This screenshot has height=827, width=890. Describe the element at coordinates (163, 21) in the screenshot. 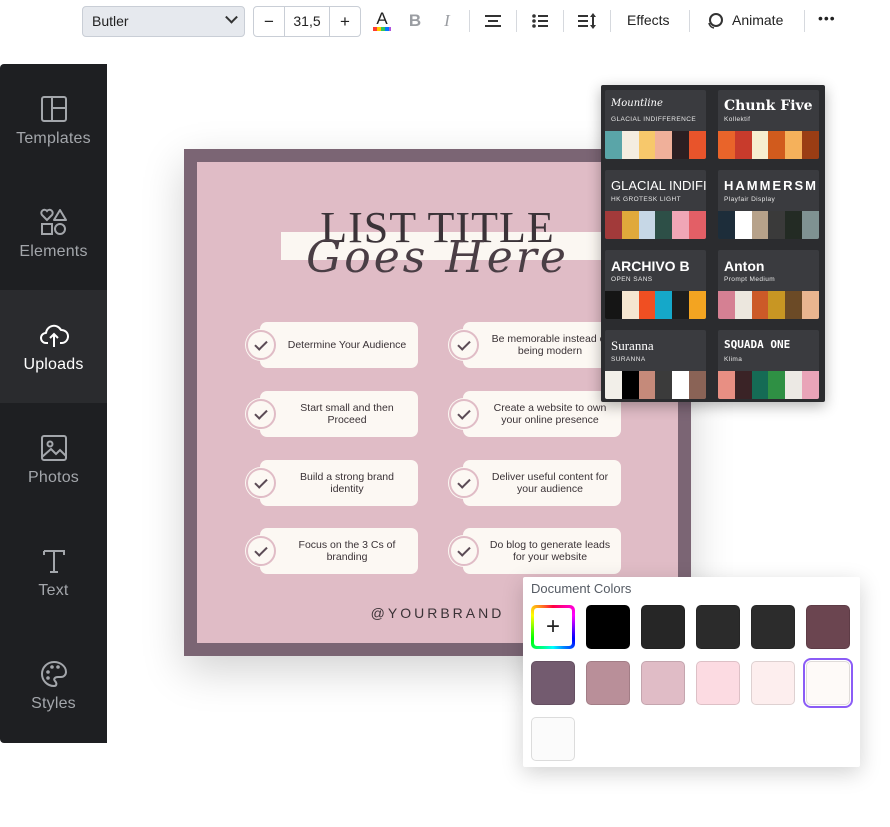

I see `font-family-dropdown: Butler` at that location.